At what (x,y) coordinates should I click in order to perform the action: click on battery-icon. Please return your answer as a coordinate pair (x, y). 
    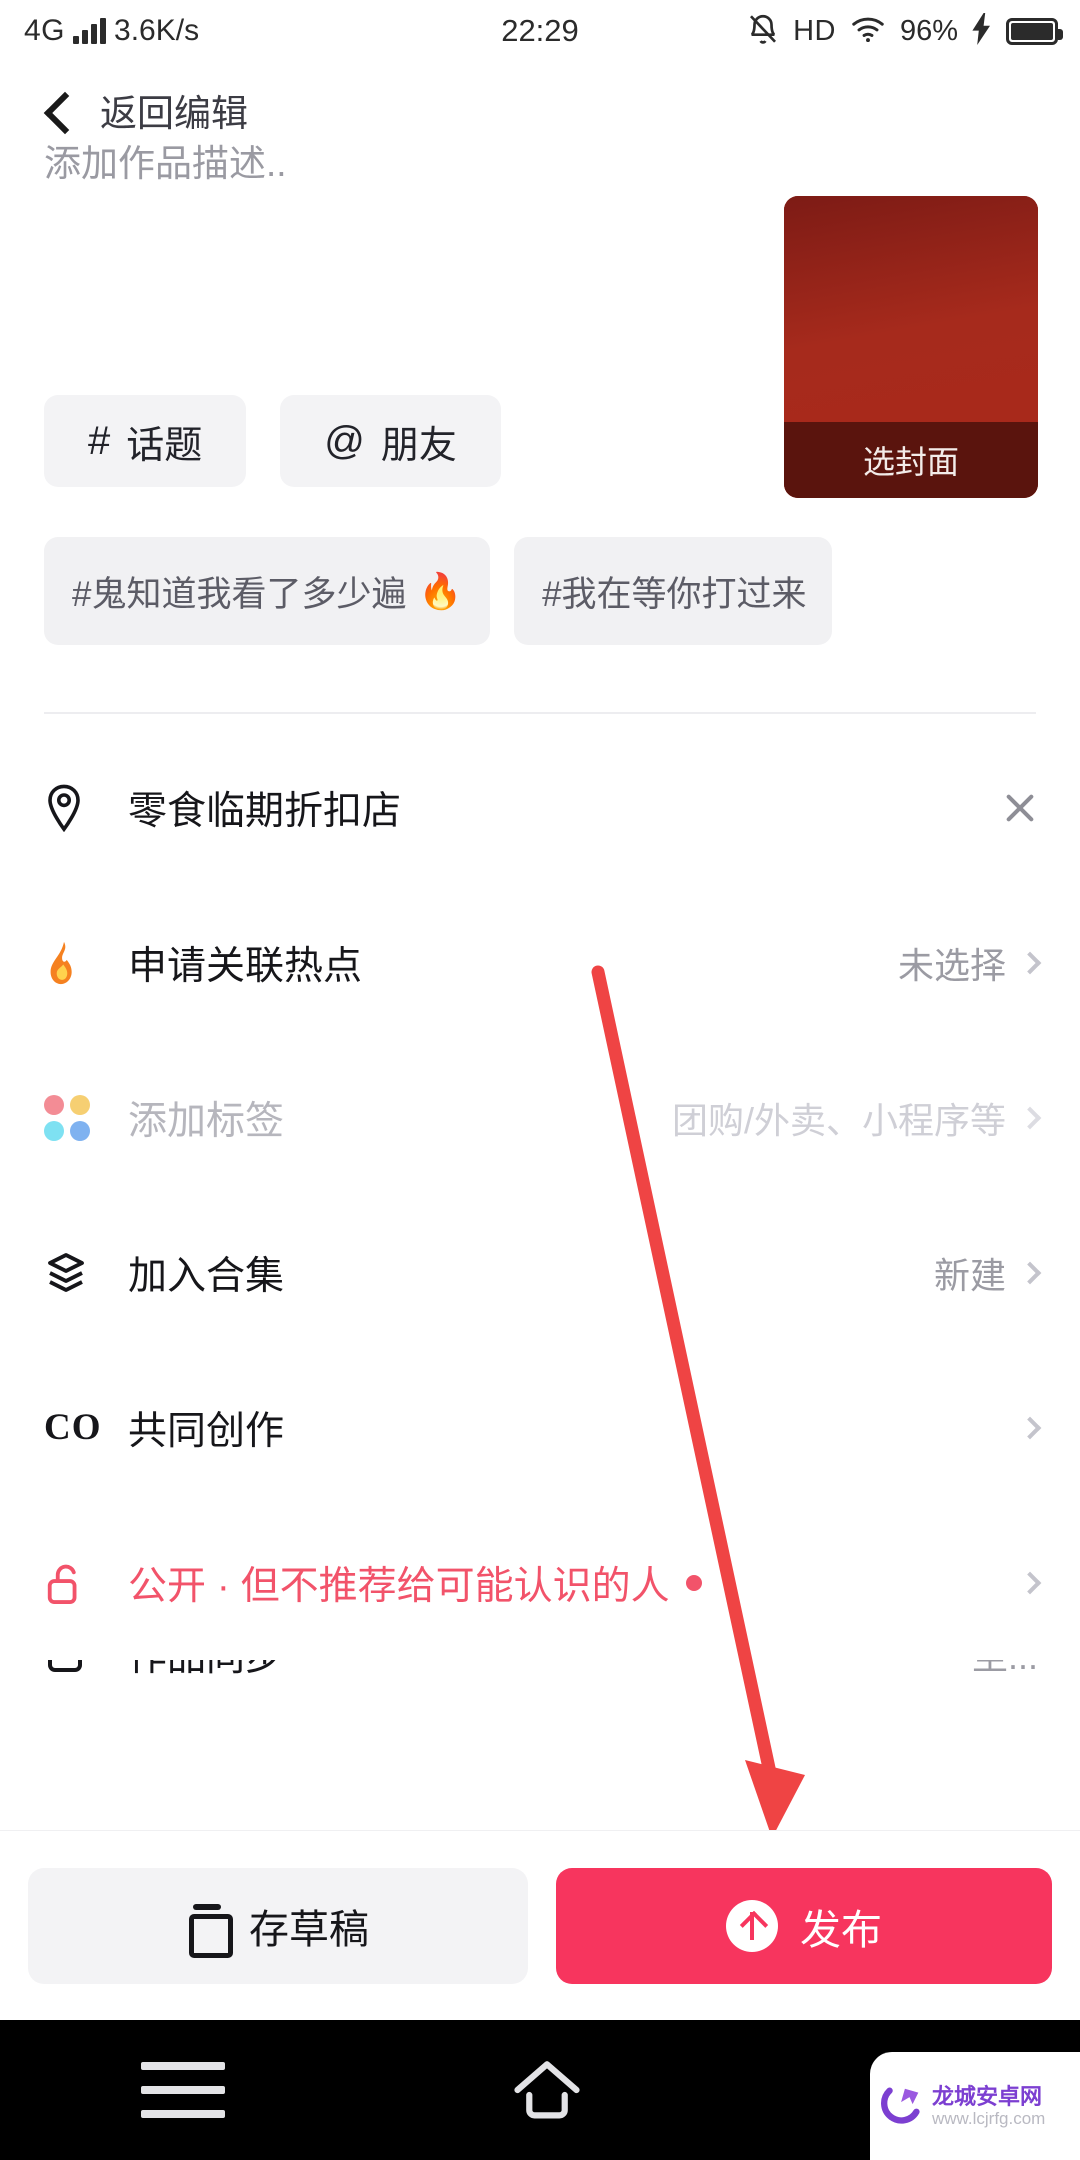
    Looking at the image, I should click on (1034, 31).